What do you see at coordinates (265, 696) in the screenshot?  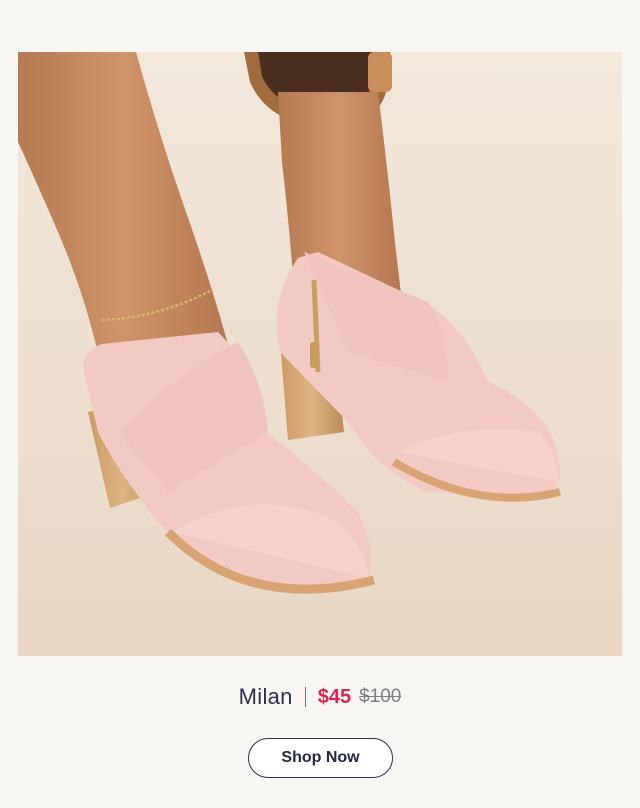 I see `product-name: Milan` at bounding box center [265, 696].